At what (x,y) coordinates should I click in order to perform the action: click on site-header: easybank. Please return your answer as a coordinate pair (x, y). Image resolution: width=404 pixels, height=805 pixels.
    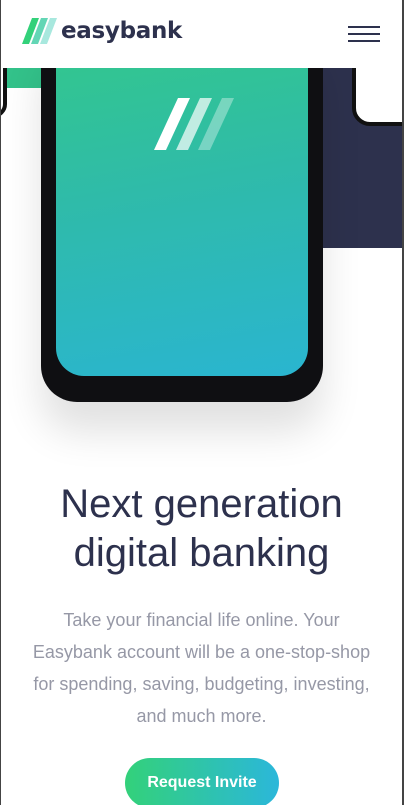
    Looking at the image, I should click on (201, 34).